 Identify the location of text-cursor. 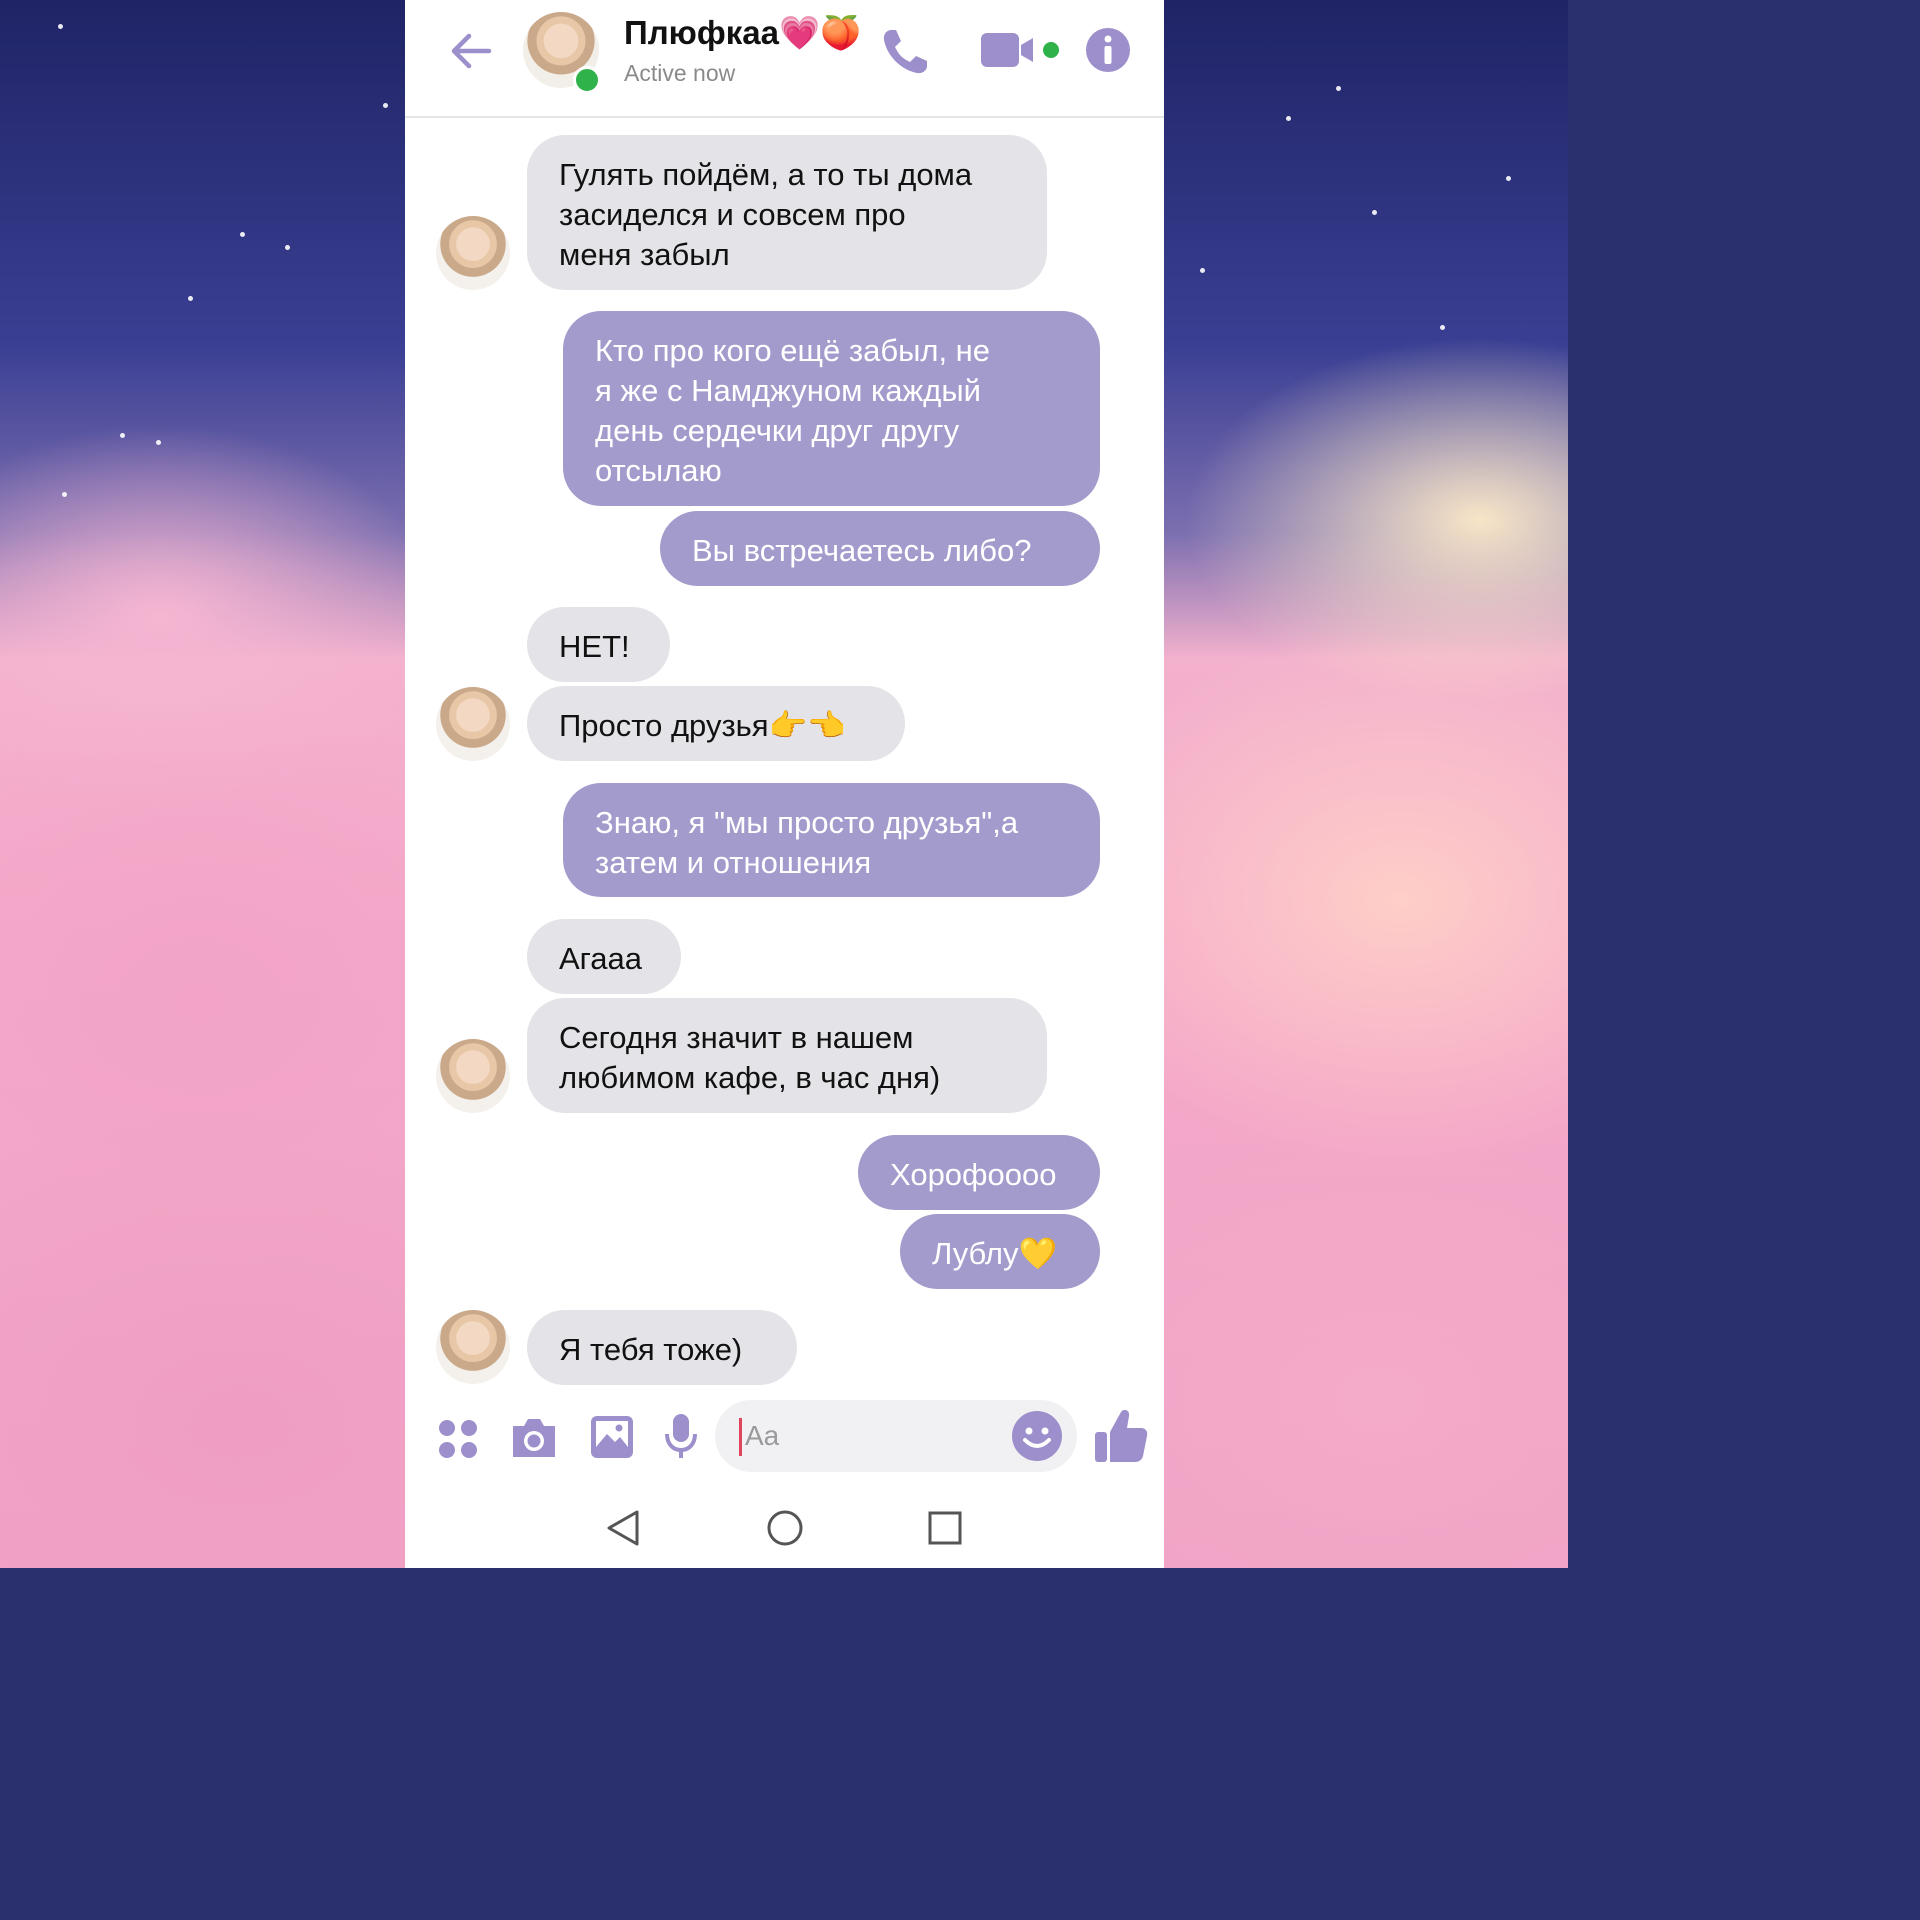
(740, 1437).